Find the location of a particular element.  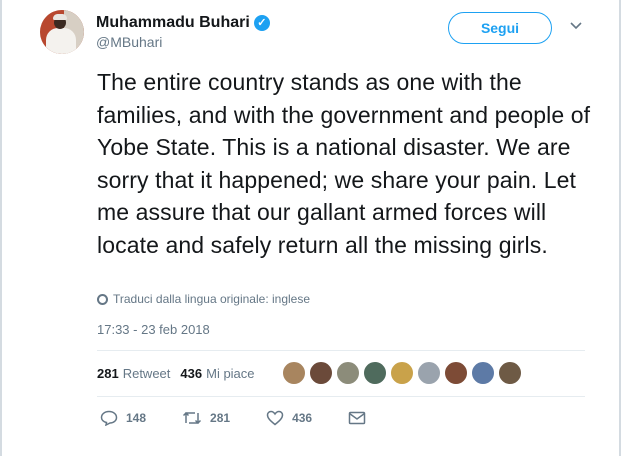

tweet-header: Muhammadu Buhari ✓ @MBuhari Segui is located at coordinates (320, 31).